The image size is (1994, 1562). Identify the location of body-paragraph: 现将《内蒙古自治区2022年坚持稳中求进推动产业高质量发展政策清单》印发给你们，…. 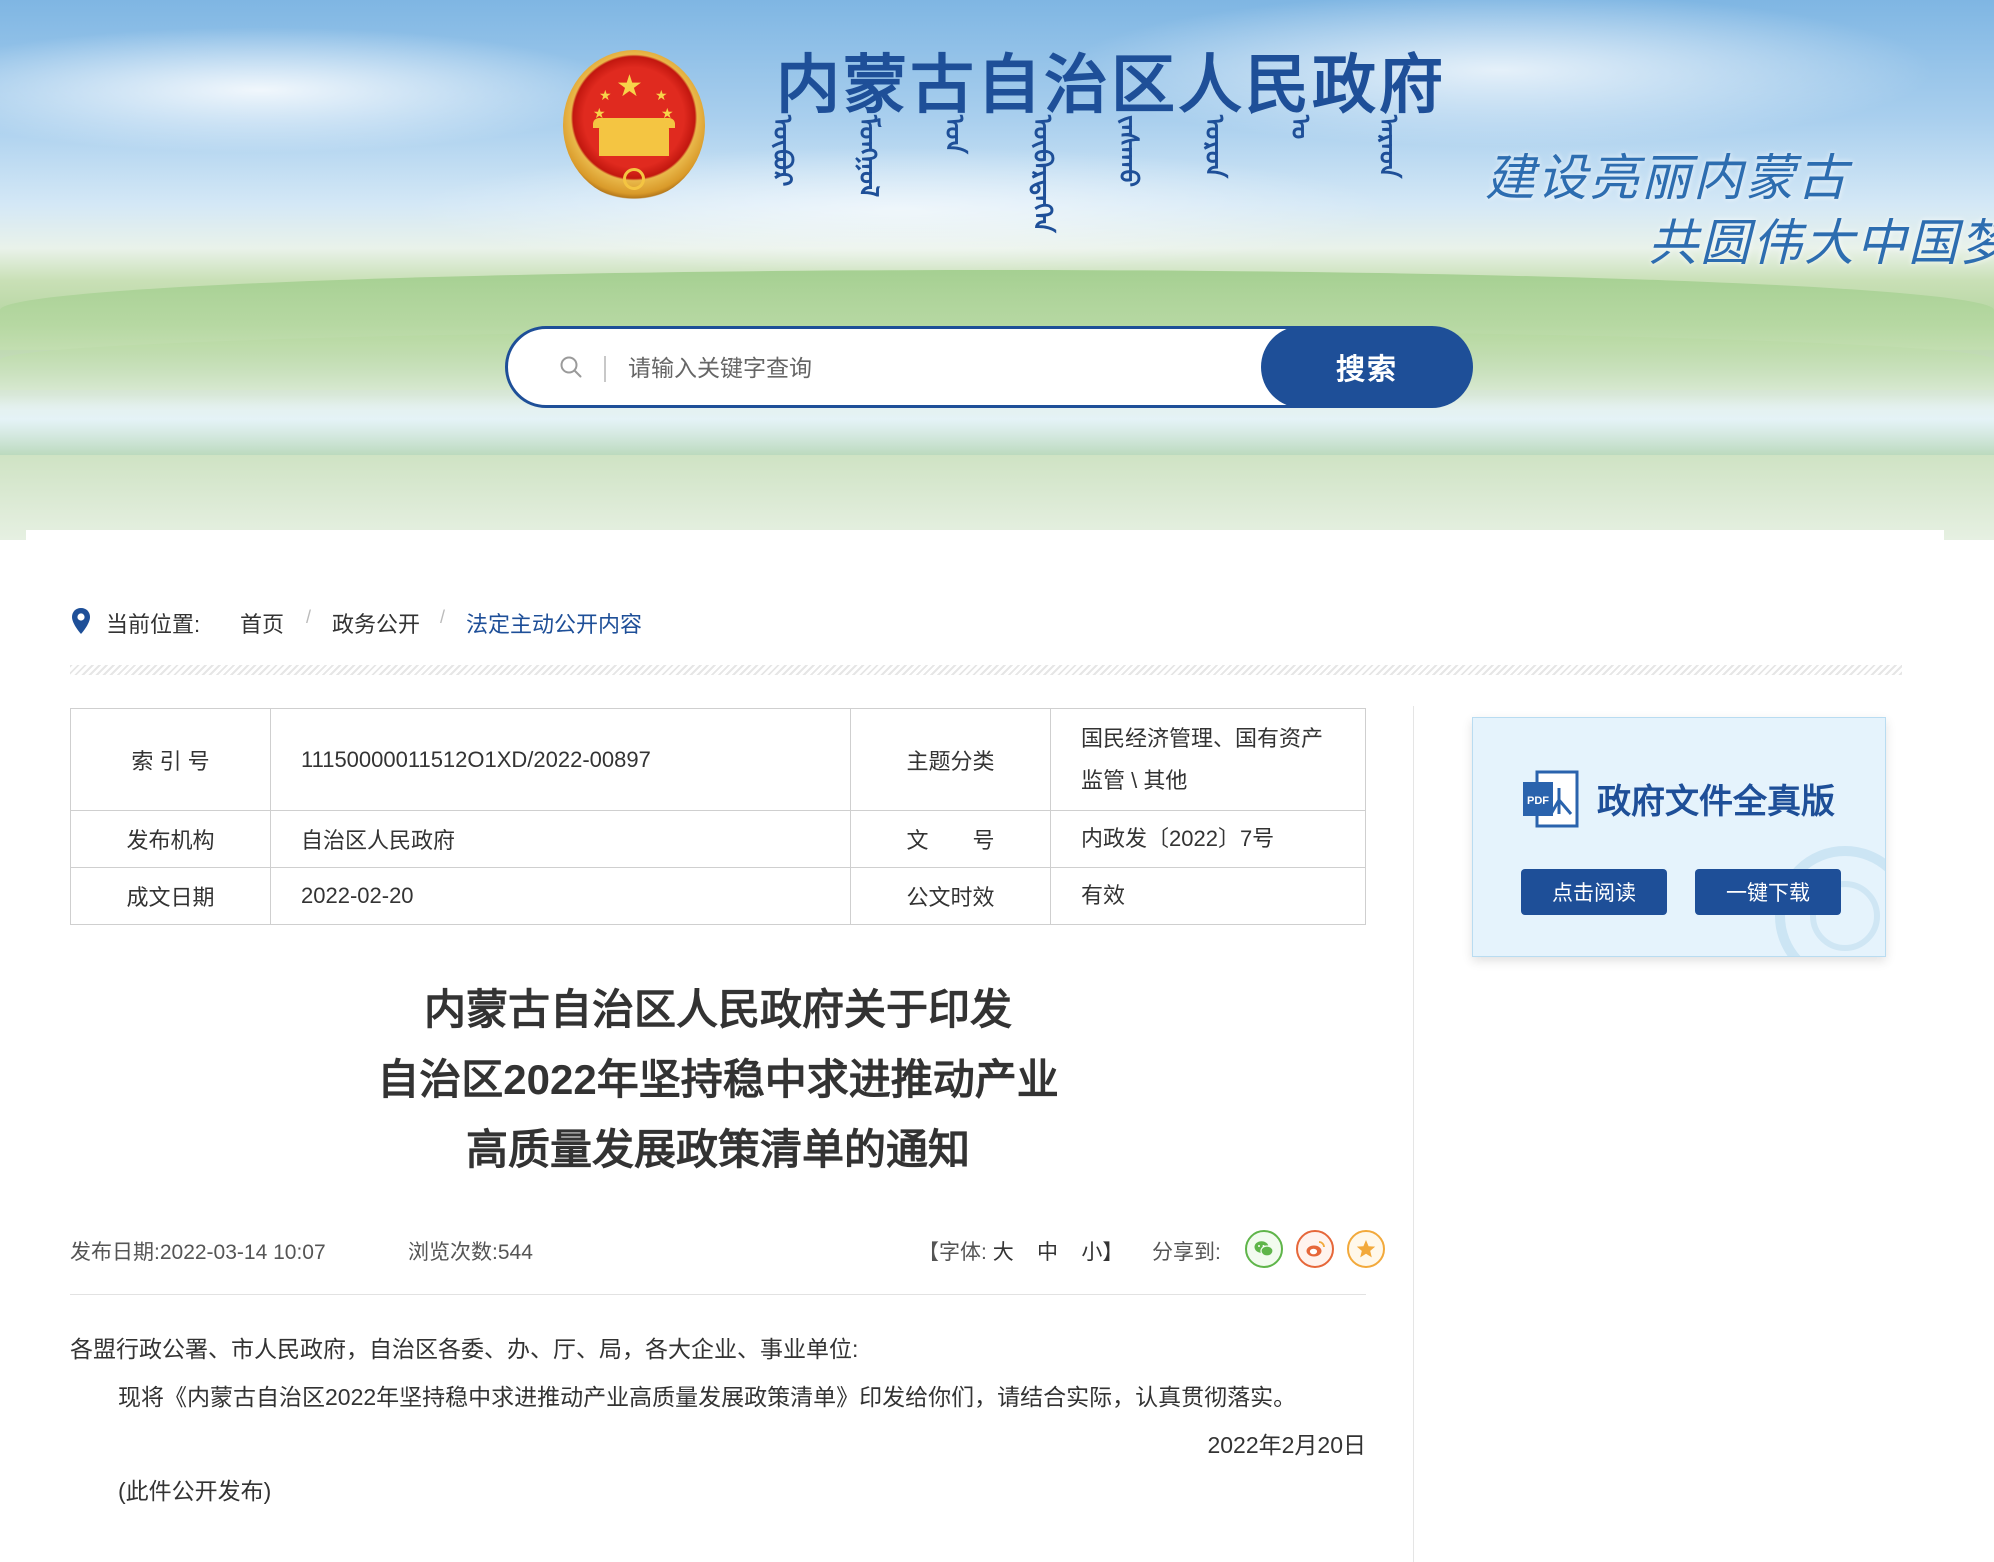
(707, 1397).